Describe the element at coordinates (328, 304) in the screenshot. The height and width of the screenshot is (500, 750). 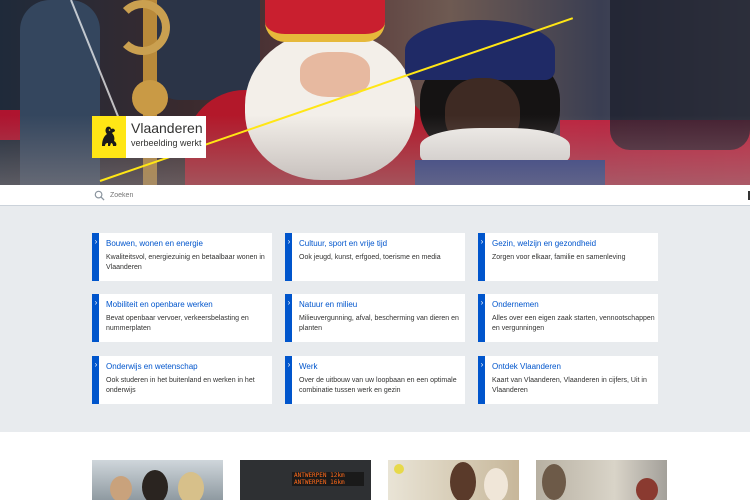
I see `theme-title: Natuur en milieu` at that location.